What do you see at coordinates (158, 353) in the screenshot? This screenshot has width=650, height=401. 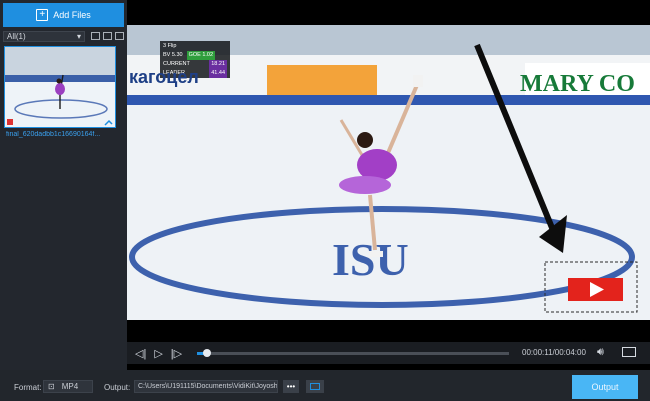 I see `play-icon: ▷` at bounding box center [158, 353].